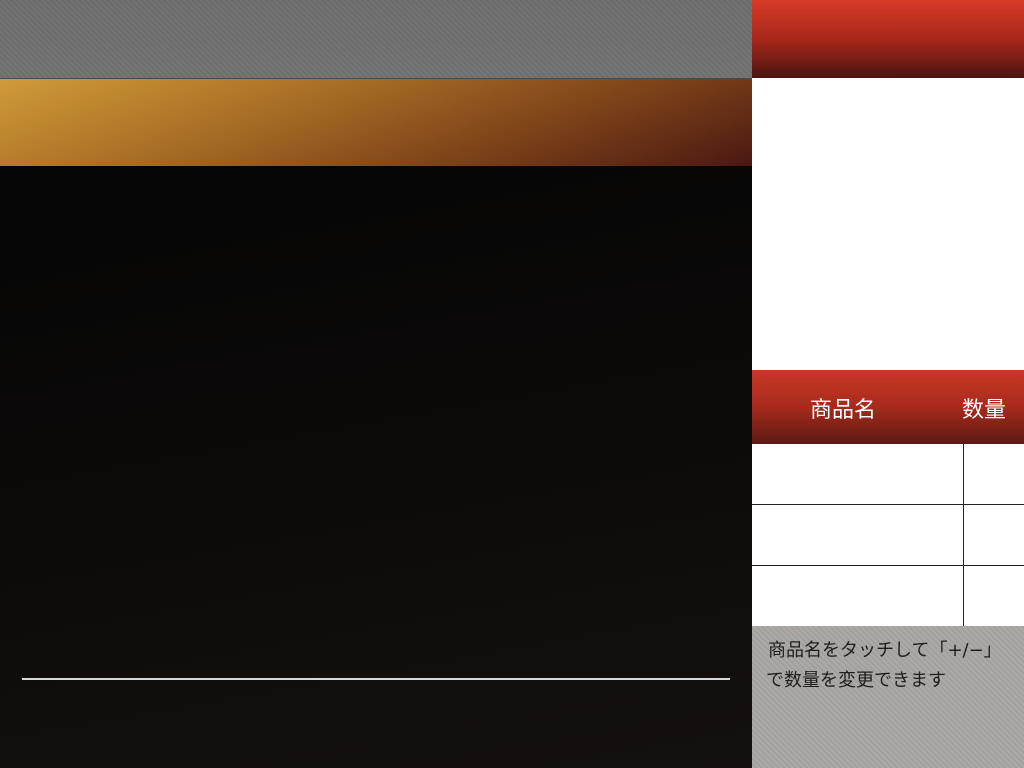 This screenshot has width=1024, height=768. Describe the element at coordinates (376, 679) in the screenshot. I see `divider-line` at that location.